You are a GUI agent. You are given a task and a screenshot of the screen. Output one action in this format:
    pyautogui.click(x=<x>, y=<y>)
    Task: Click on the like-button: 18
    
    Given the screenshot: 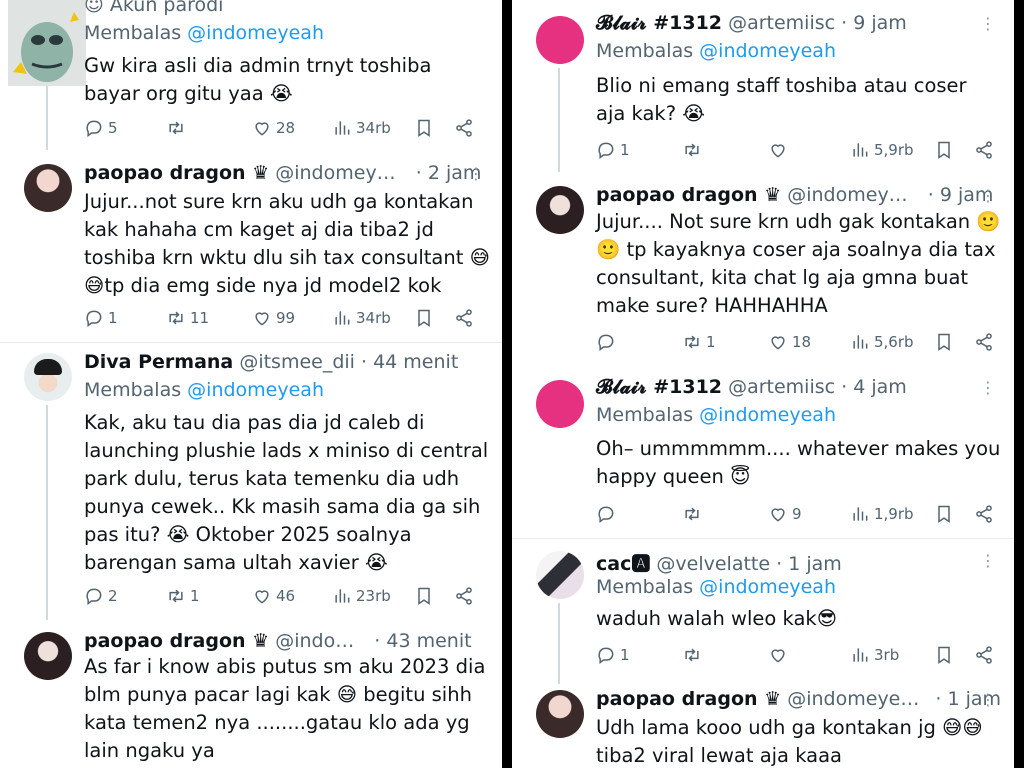 What is the action you would take?
    pyautogui.click(x=789, y=342)
    